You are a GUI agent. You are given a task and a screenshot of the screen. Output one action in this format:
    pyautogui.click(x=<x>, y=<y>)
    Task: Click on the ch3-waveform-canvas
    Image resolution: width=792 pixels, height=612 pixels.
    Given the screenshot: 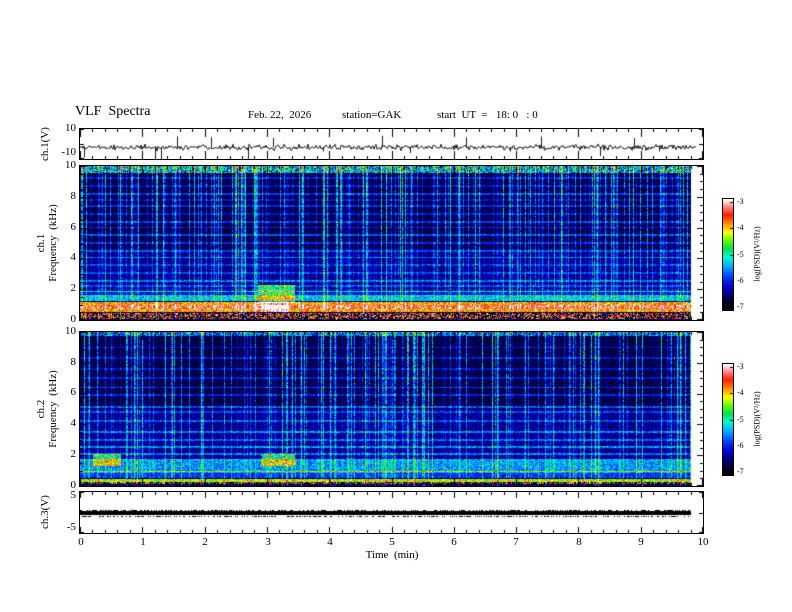 What is the action you would take?
    pyautogui.click(x=391, y=512)
    